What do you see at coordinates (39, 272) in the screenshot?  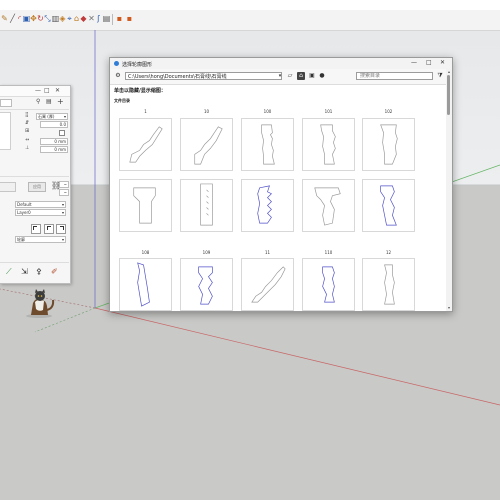 I see `stamp-icon: ⚴` at bounding box center [39, 272].